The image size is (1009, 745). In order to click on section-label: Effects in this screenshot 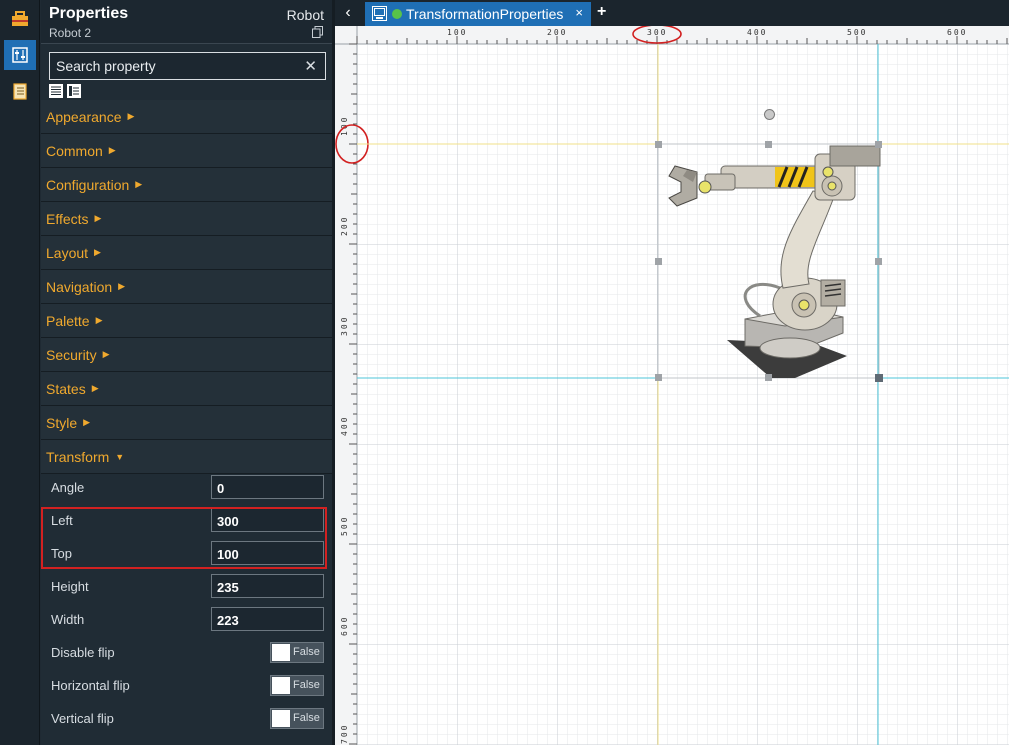, I will do `click(67, 218)`.